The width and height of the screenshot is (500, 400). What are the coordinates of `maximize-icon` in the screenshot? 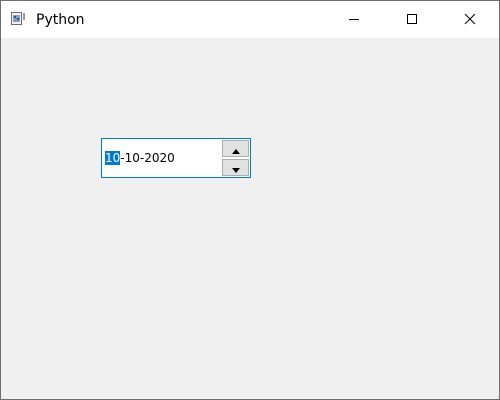 It's located at (412, 19).